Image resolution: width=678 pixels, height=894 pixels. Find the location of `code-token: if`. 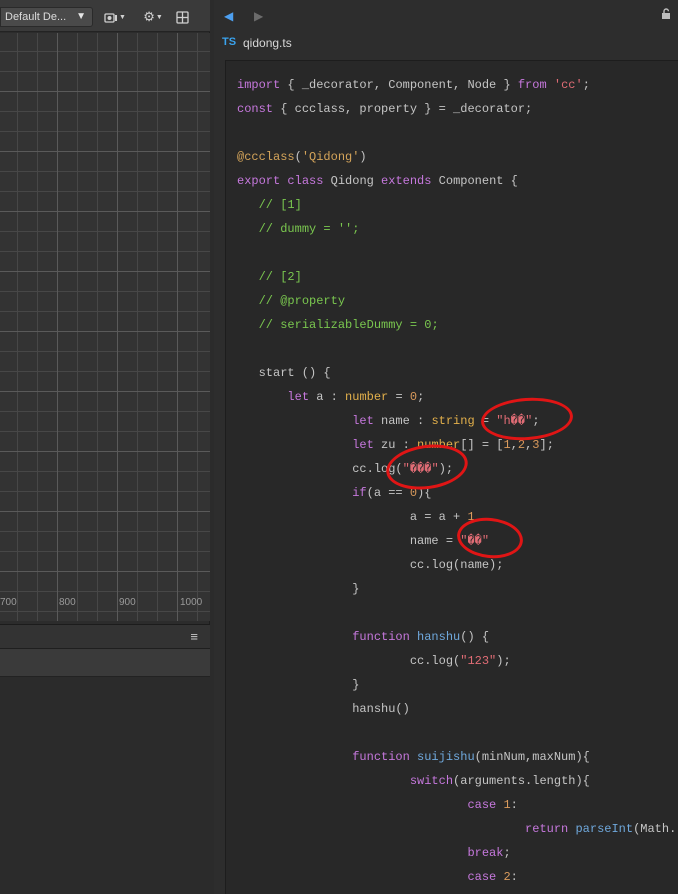

code-token: if is located at coordinates (359, 493).